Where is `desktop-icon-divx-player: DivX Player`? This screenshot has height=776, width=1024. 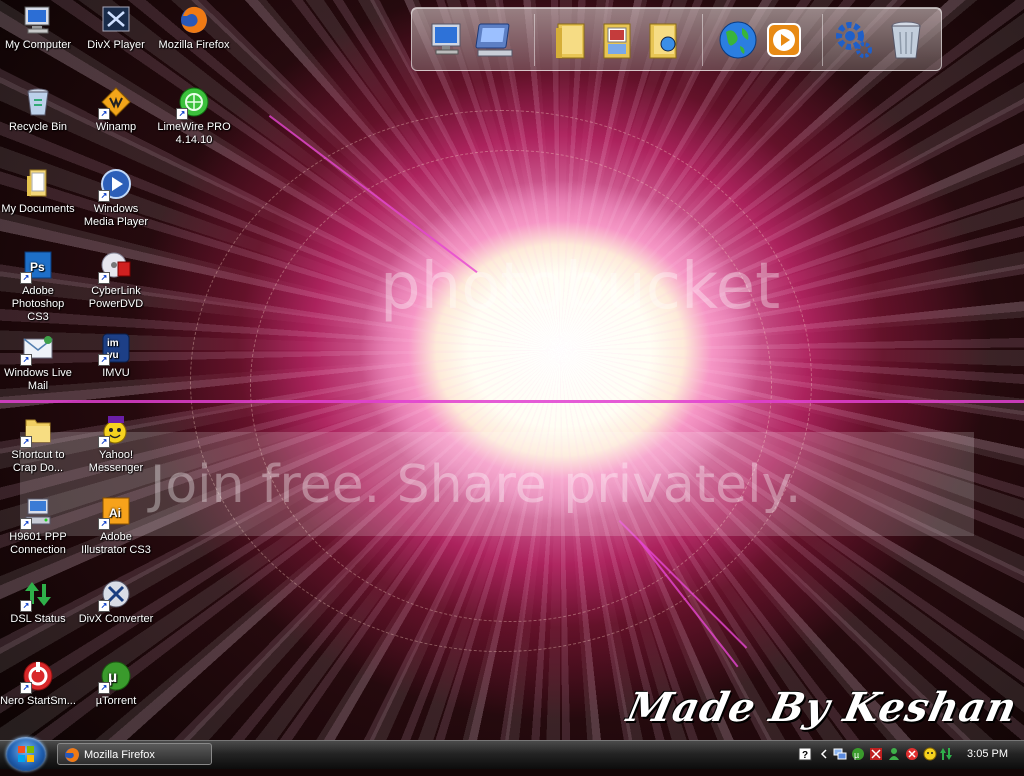 desktop-icon-divx-player: DivX Player is located at coordinates (116, 28).